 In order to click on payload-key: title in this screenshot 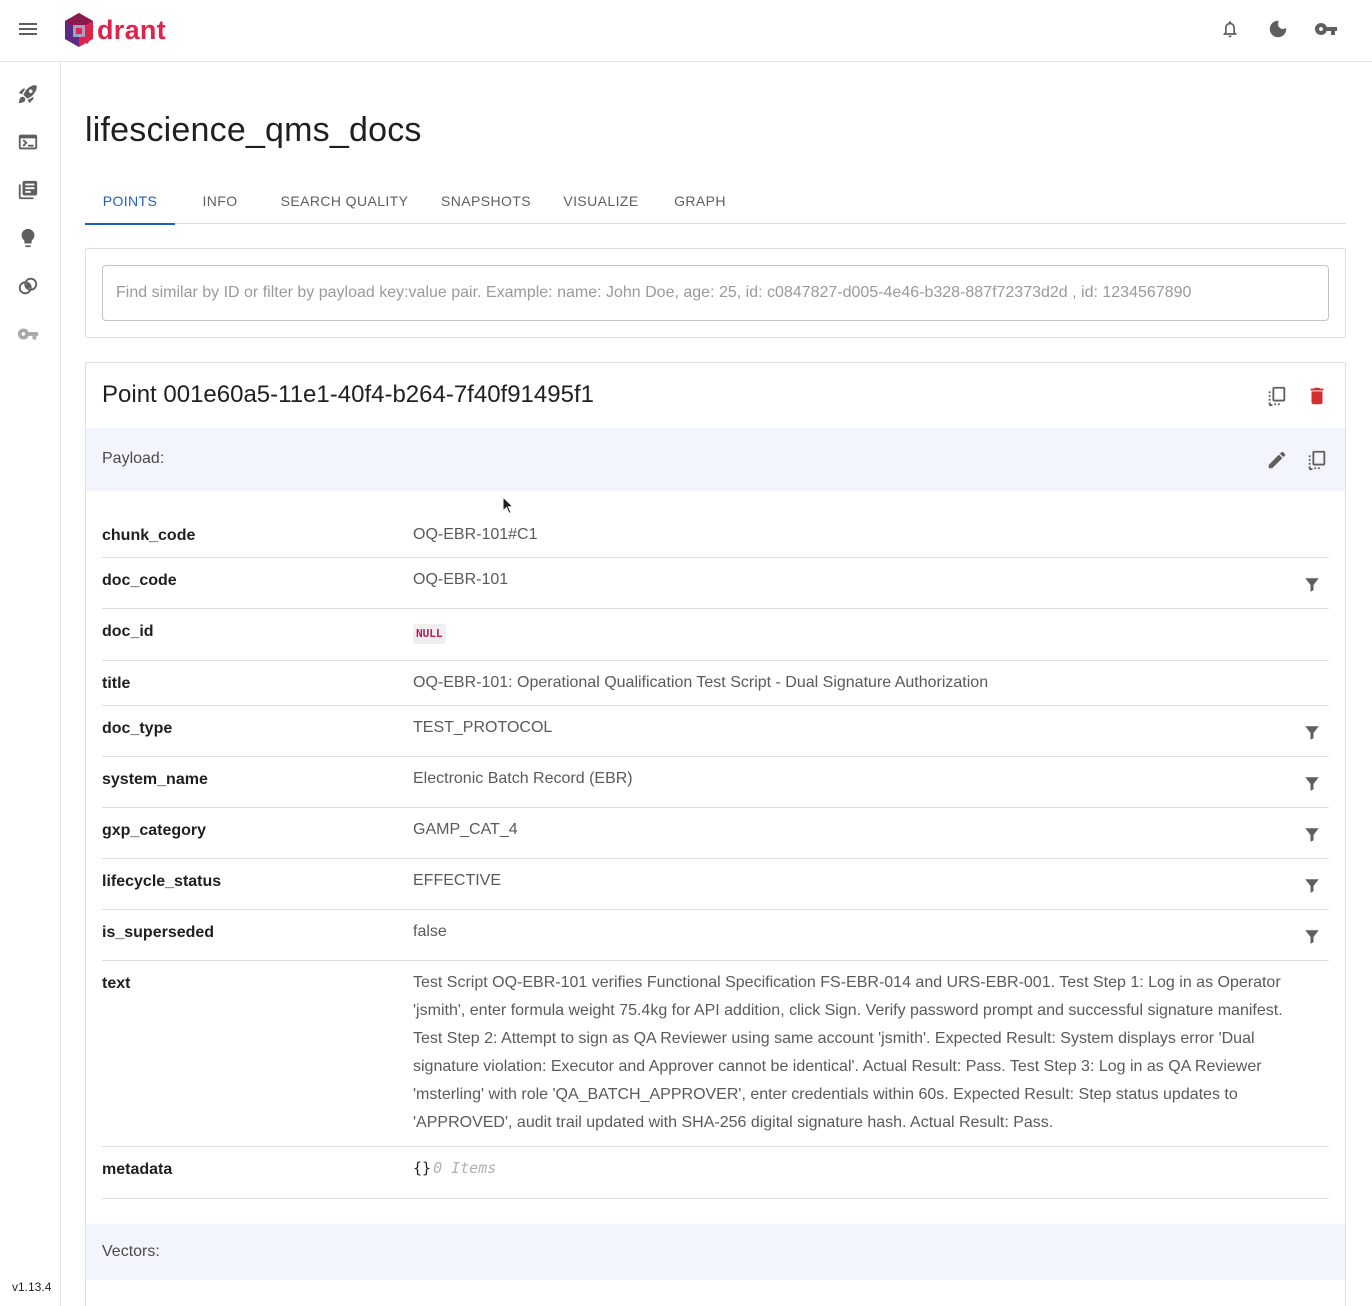, I will do `click(116, 683)`.